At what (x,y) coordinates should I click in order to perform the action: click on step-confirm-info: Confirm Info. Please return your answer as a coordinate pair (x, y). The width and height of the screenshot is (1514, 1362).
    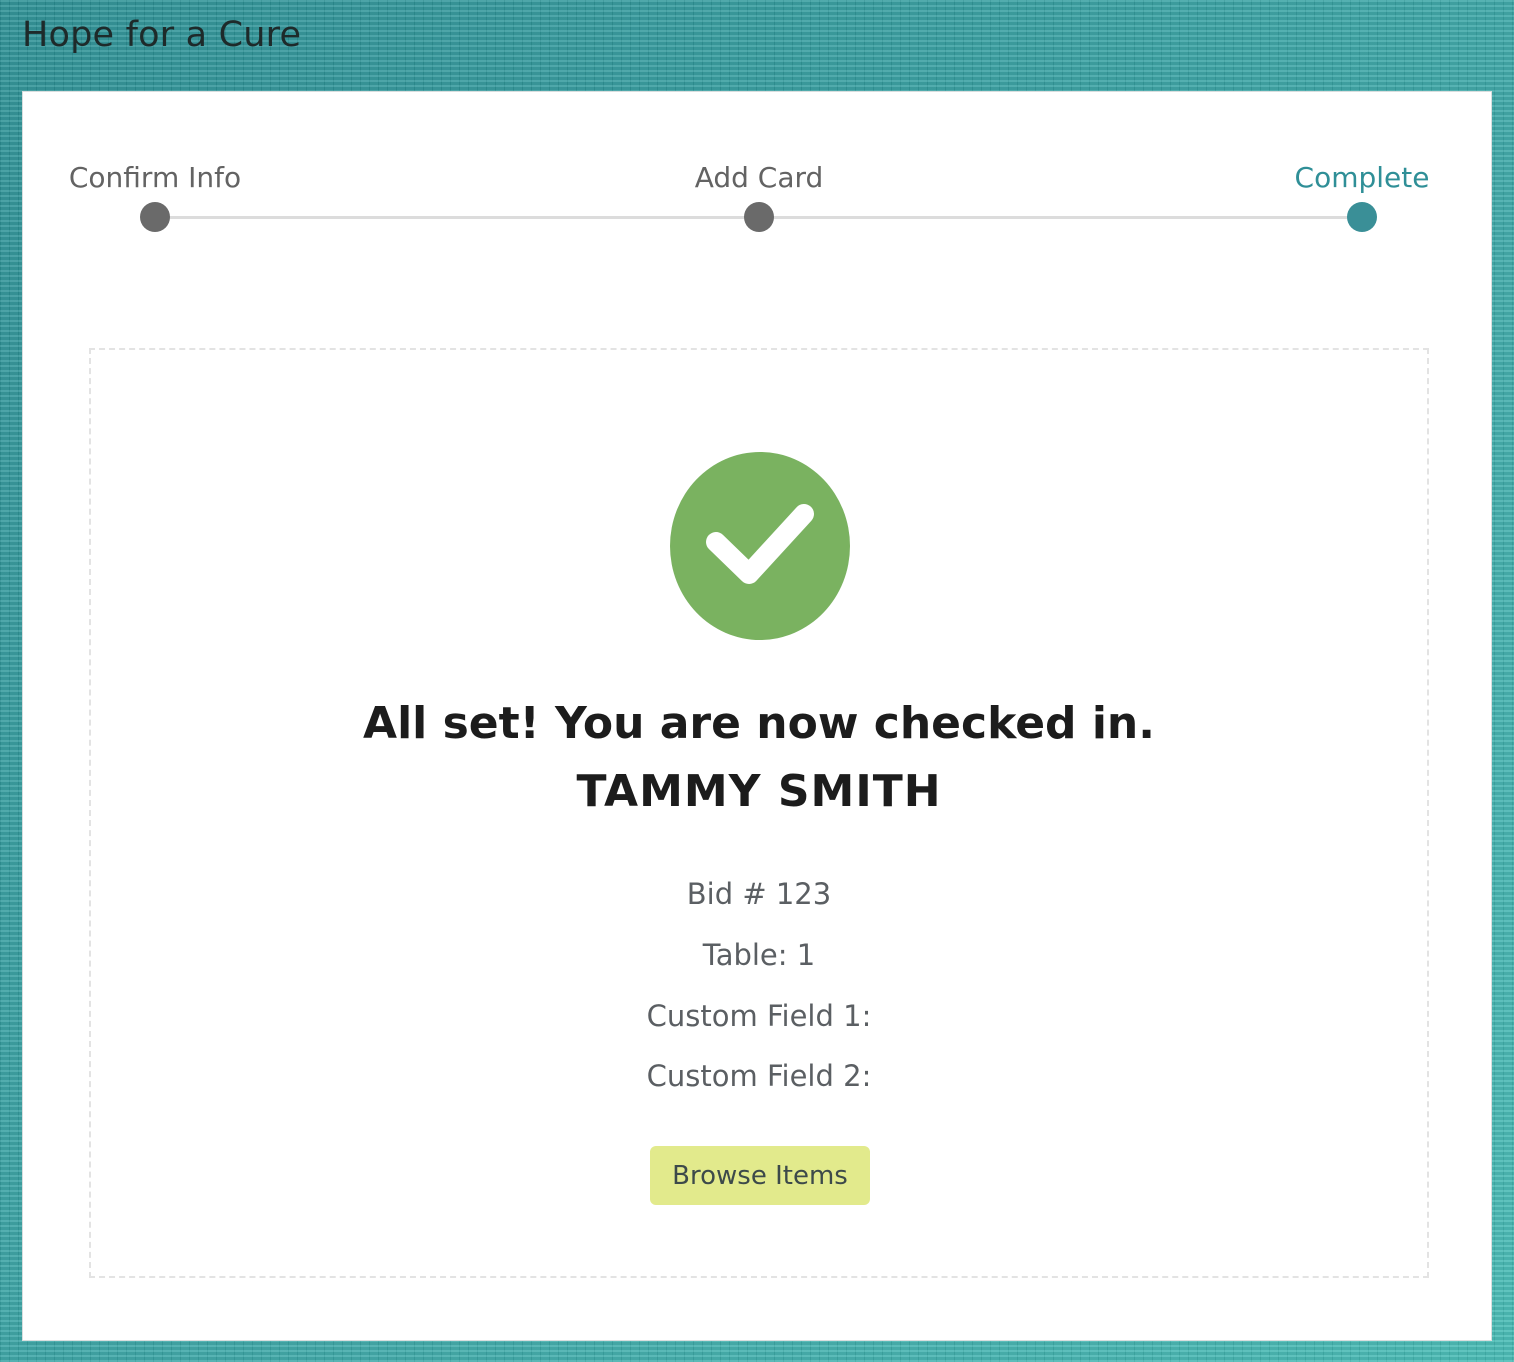
    Looking at the image, I should click on (155, 195).